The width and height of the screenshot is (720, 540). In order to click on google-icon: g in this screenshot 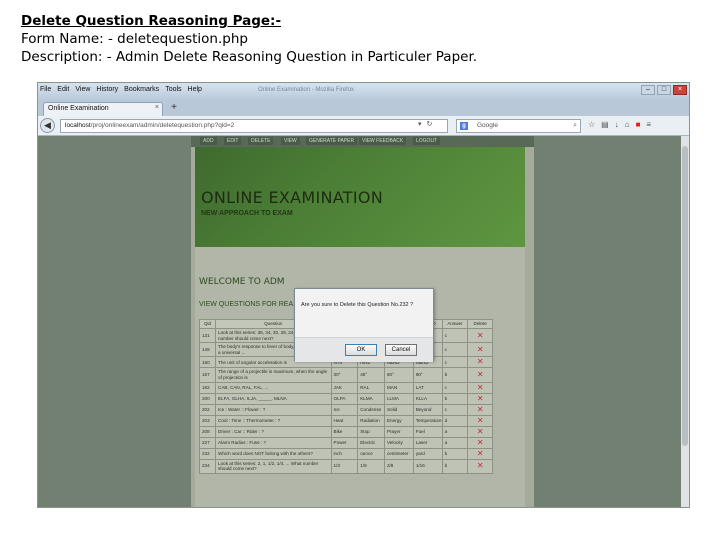, I will do `click(464, 126)`.